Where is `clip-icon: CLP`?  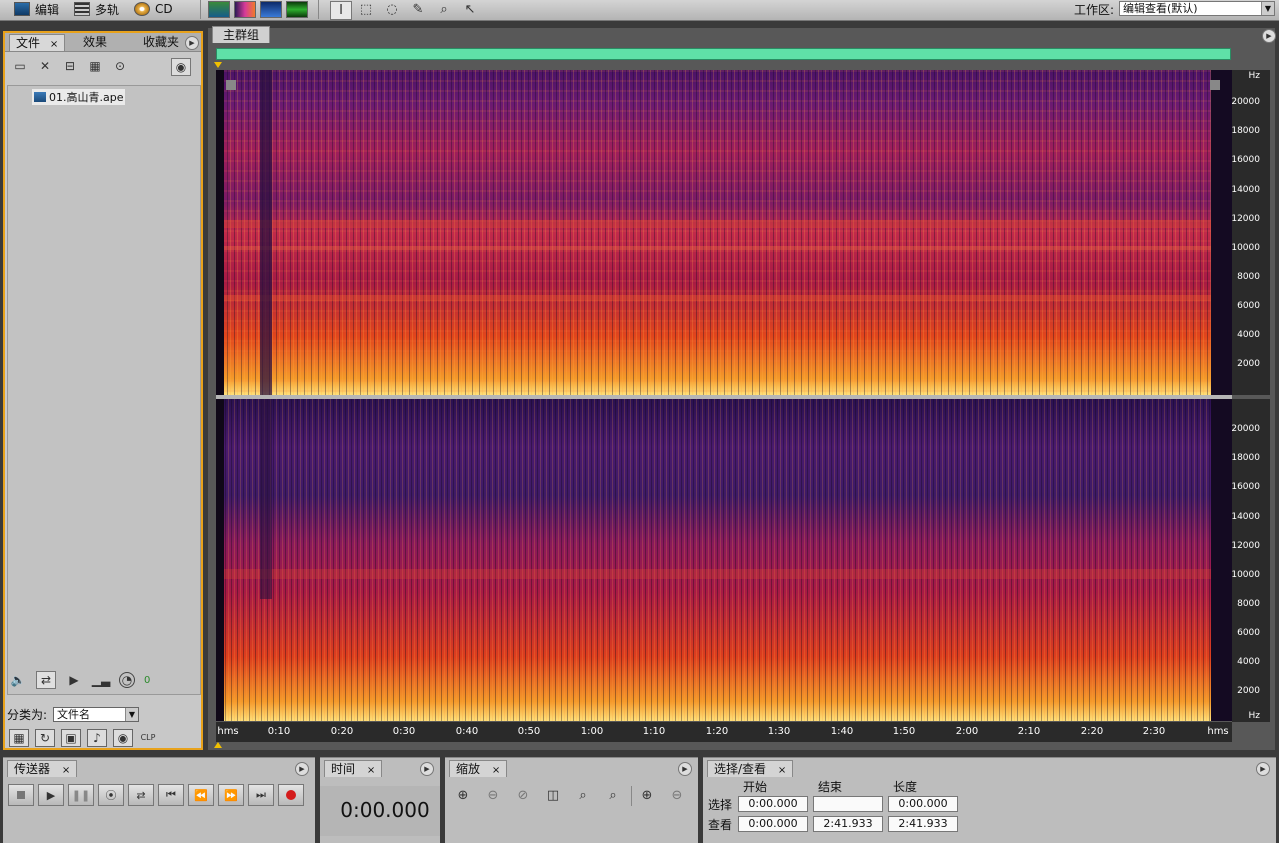
clip-icon: CLP is located at coordinates (148, 737).